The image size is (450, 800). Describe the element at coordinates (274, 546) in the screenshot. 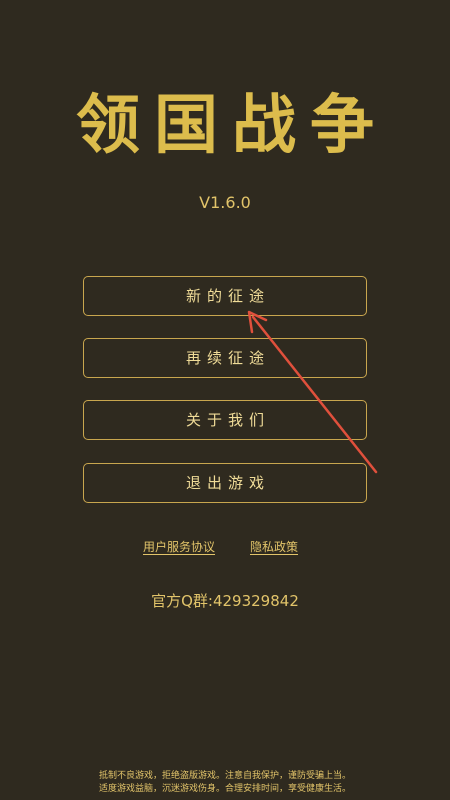

I see `privacy-policy-link: 隐私政策` at that location.